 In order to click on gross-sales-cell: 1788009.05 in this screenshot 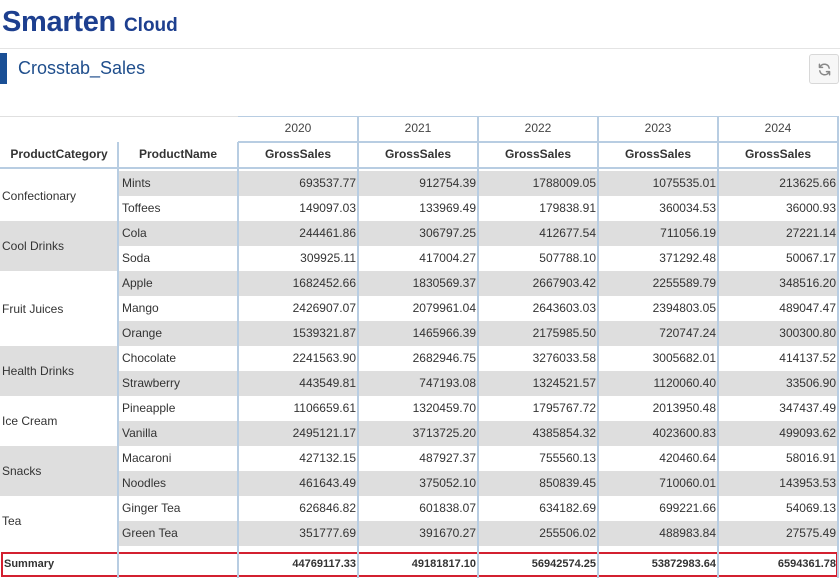, I will do `click(564, 183)`.